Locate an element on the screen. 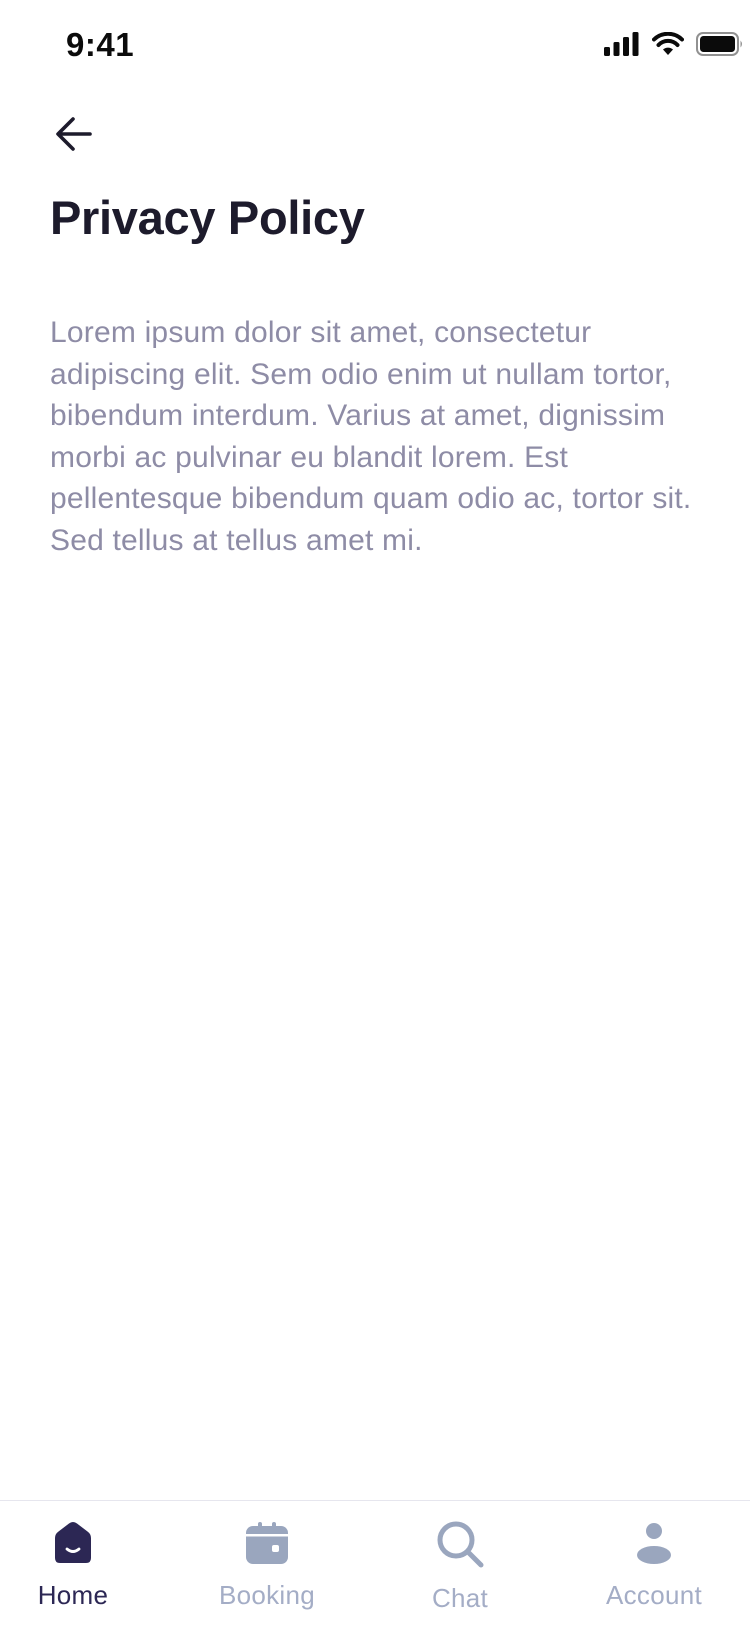 This screenshot has height=1625, width=750. back-button is located at coordinates (74, 136).